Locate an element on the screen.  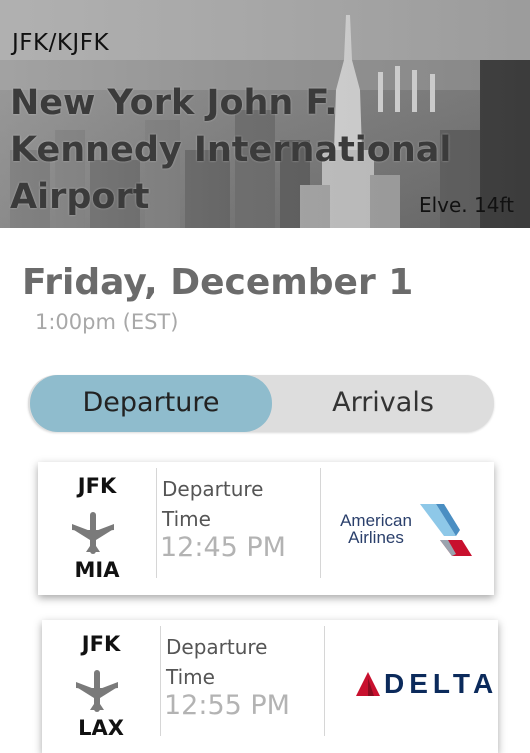
airline-logo-delta: DELTA is located at coordinates (416, 686).